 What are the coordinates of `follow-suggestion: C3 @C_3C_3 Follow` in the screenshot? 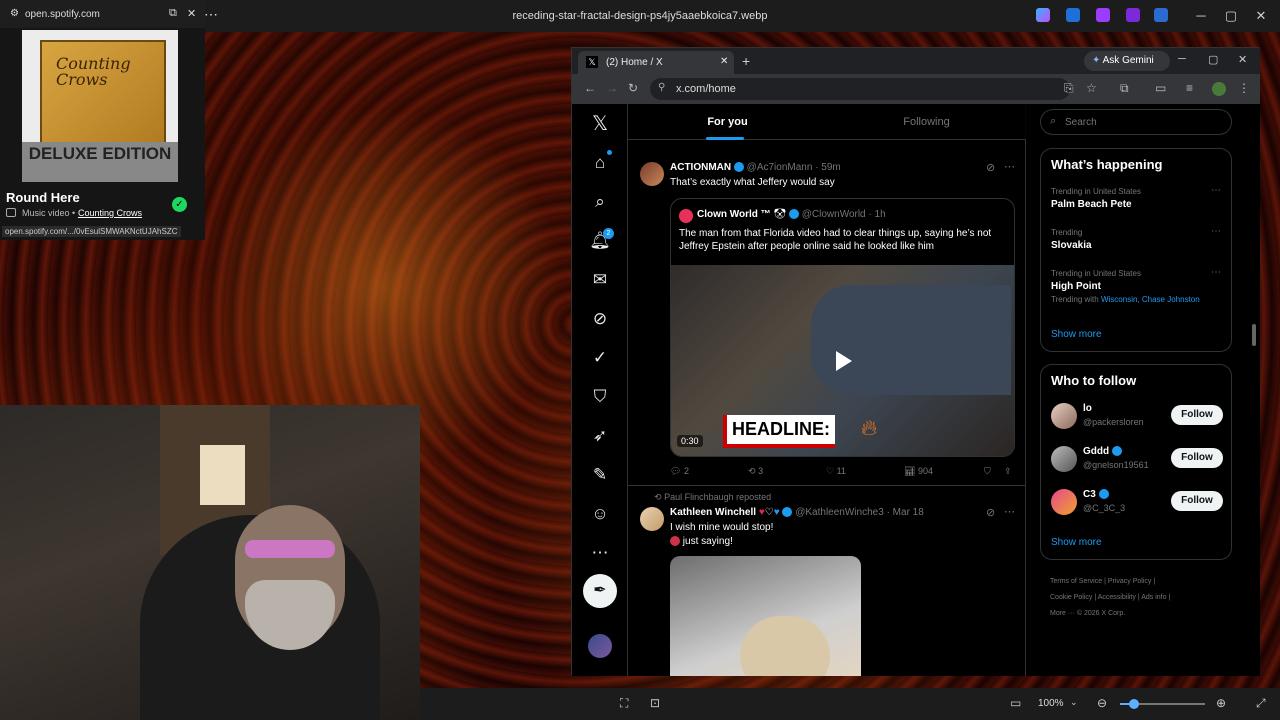 It's located at (1138, 502).